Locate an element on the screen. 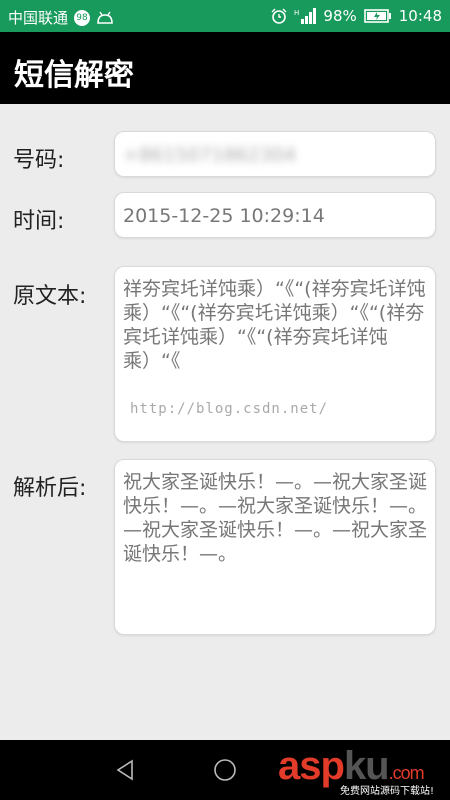  page-title: 短信解密 is located at coordinates (74, 75).